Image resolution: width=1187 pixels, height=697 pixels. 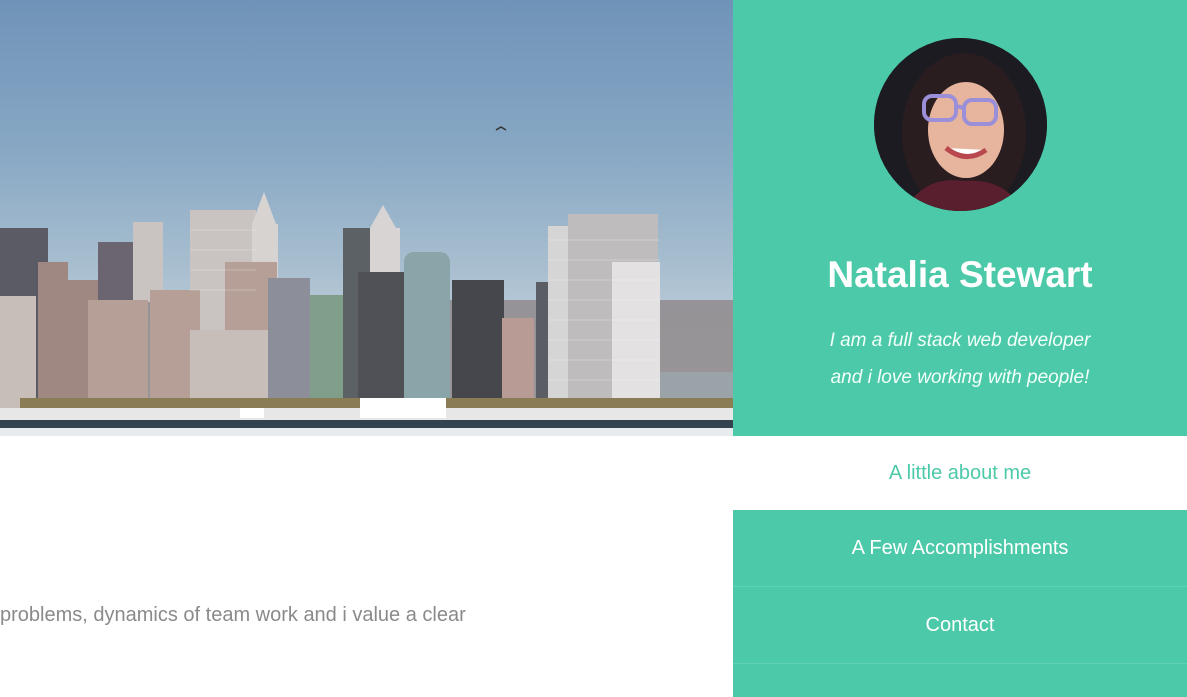 I want to click on nav-item-accomplishments: A Few Accomplishments, so click(x=960, y=548).